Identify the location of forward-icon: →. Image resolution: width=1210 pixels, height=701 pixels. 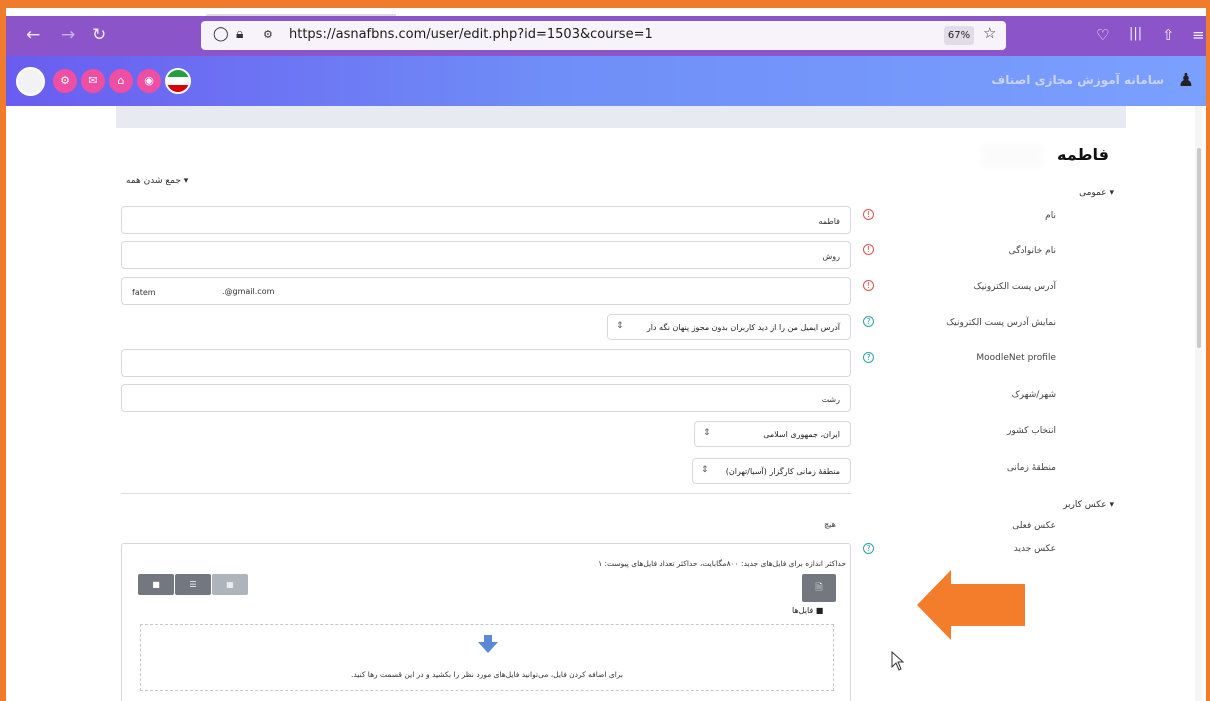
(68, 35).